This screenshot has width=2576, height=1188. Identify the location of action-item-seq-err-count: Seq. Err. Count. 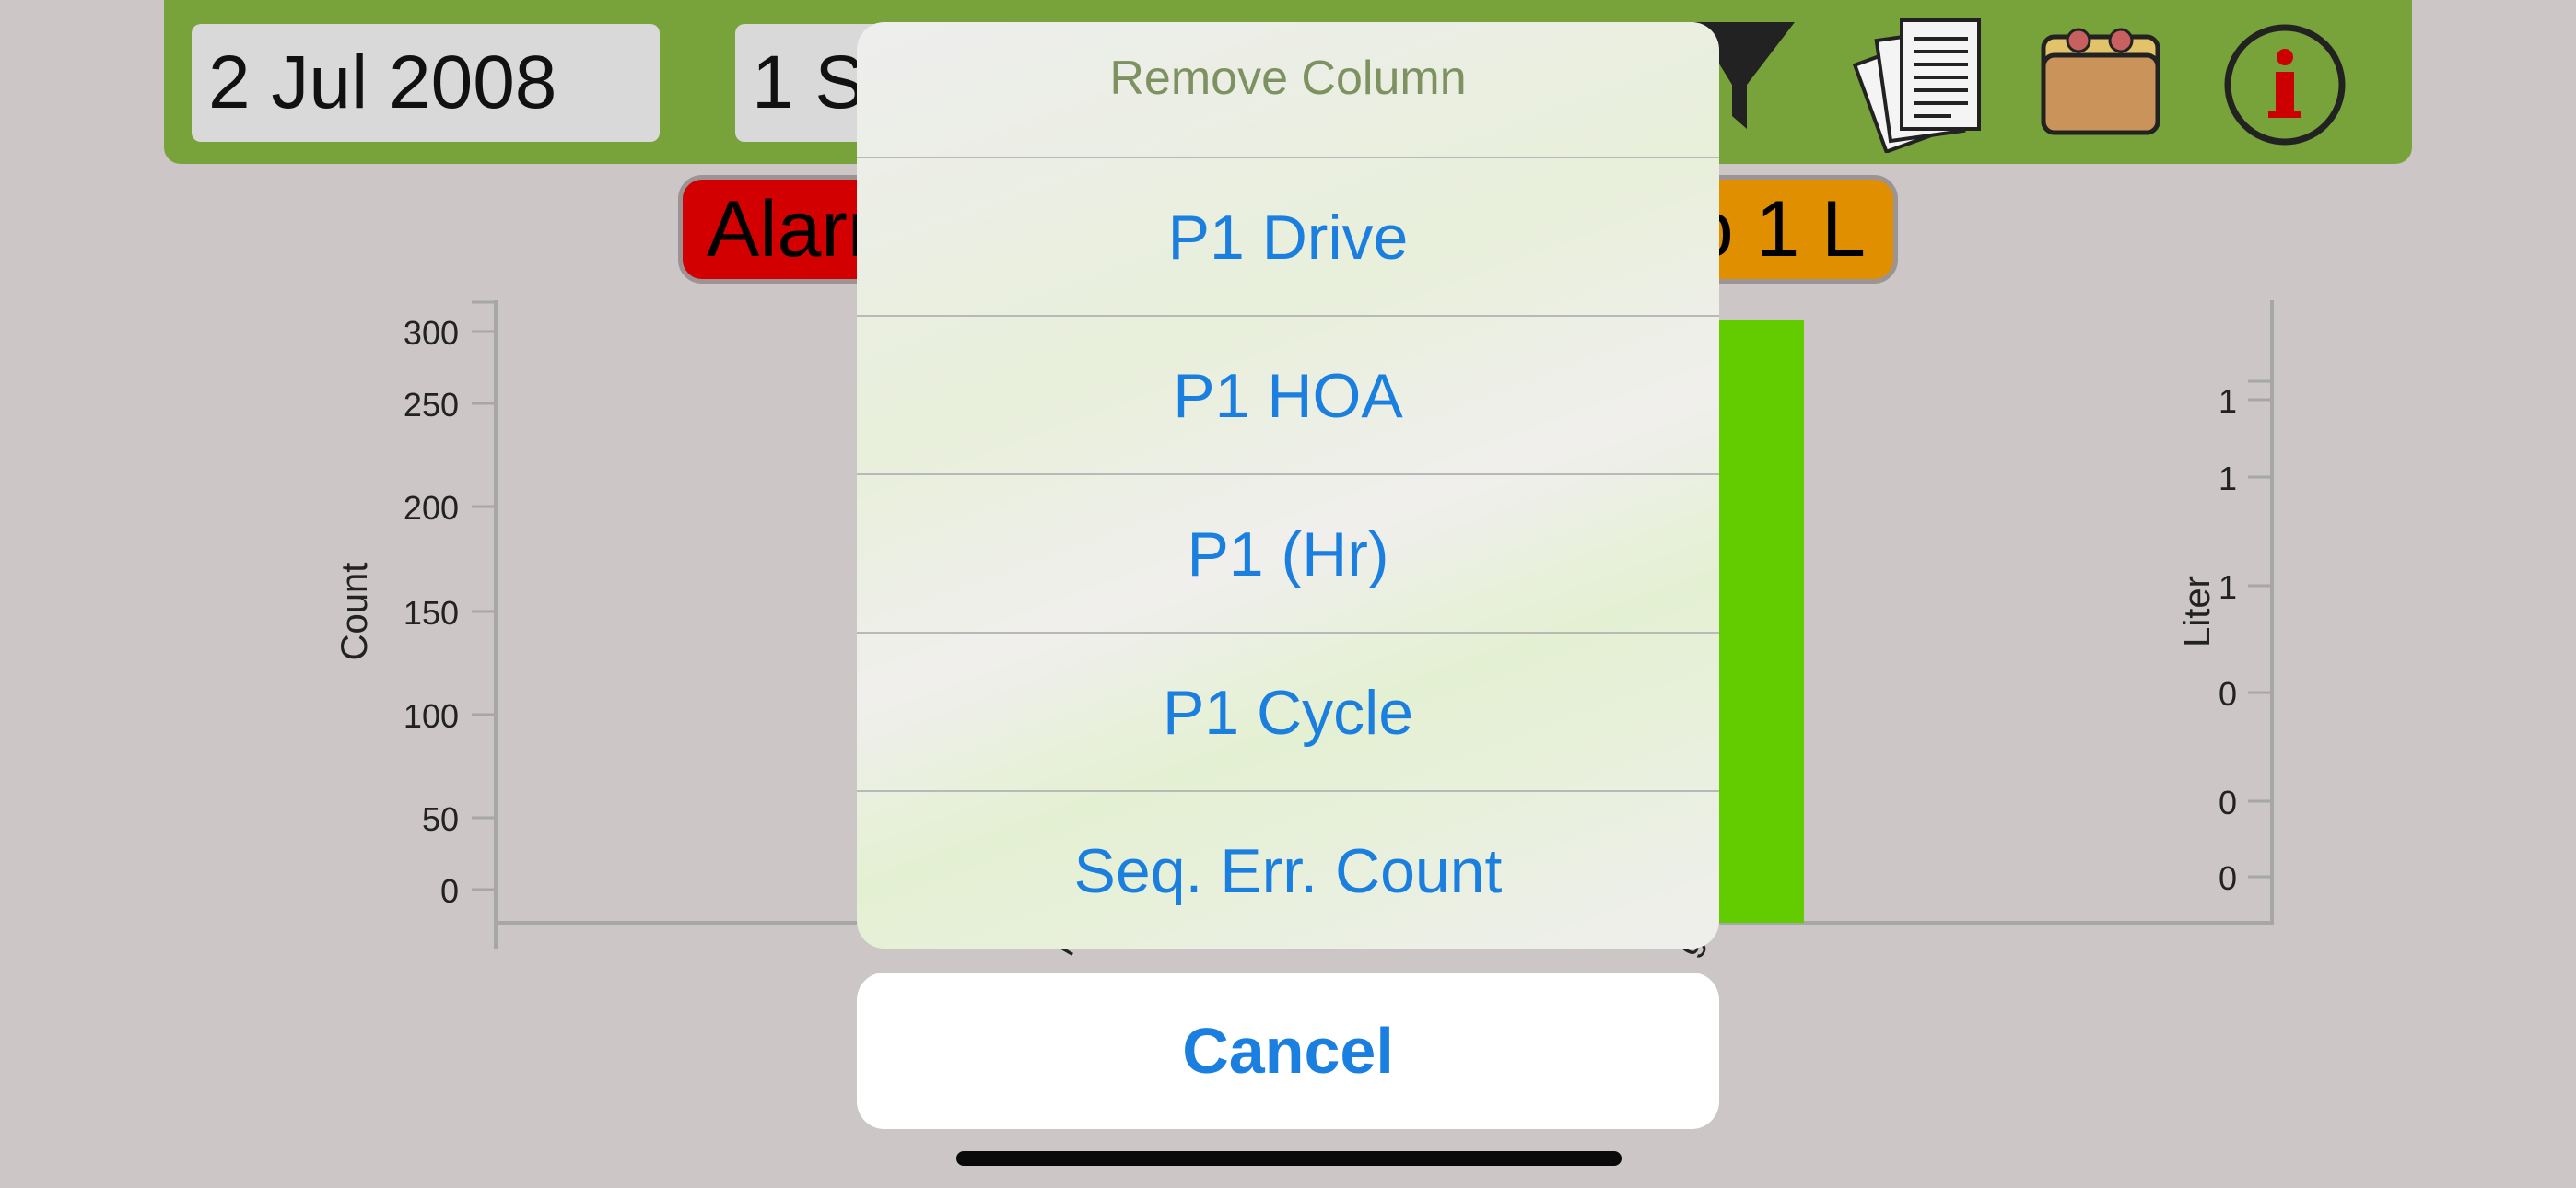
(1288, 870).